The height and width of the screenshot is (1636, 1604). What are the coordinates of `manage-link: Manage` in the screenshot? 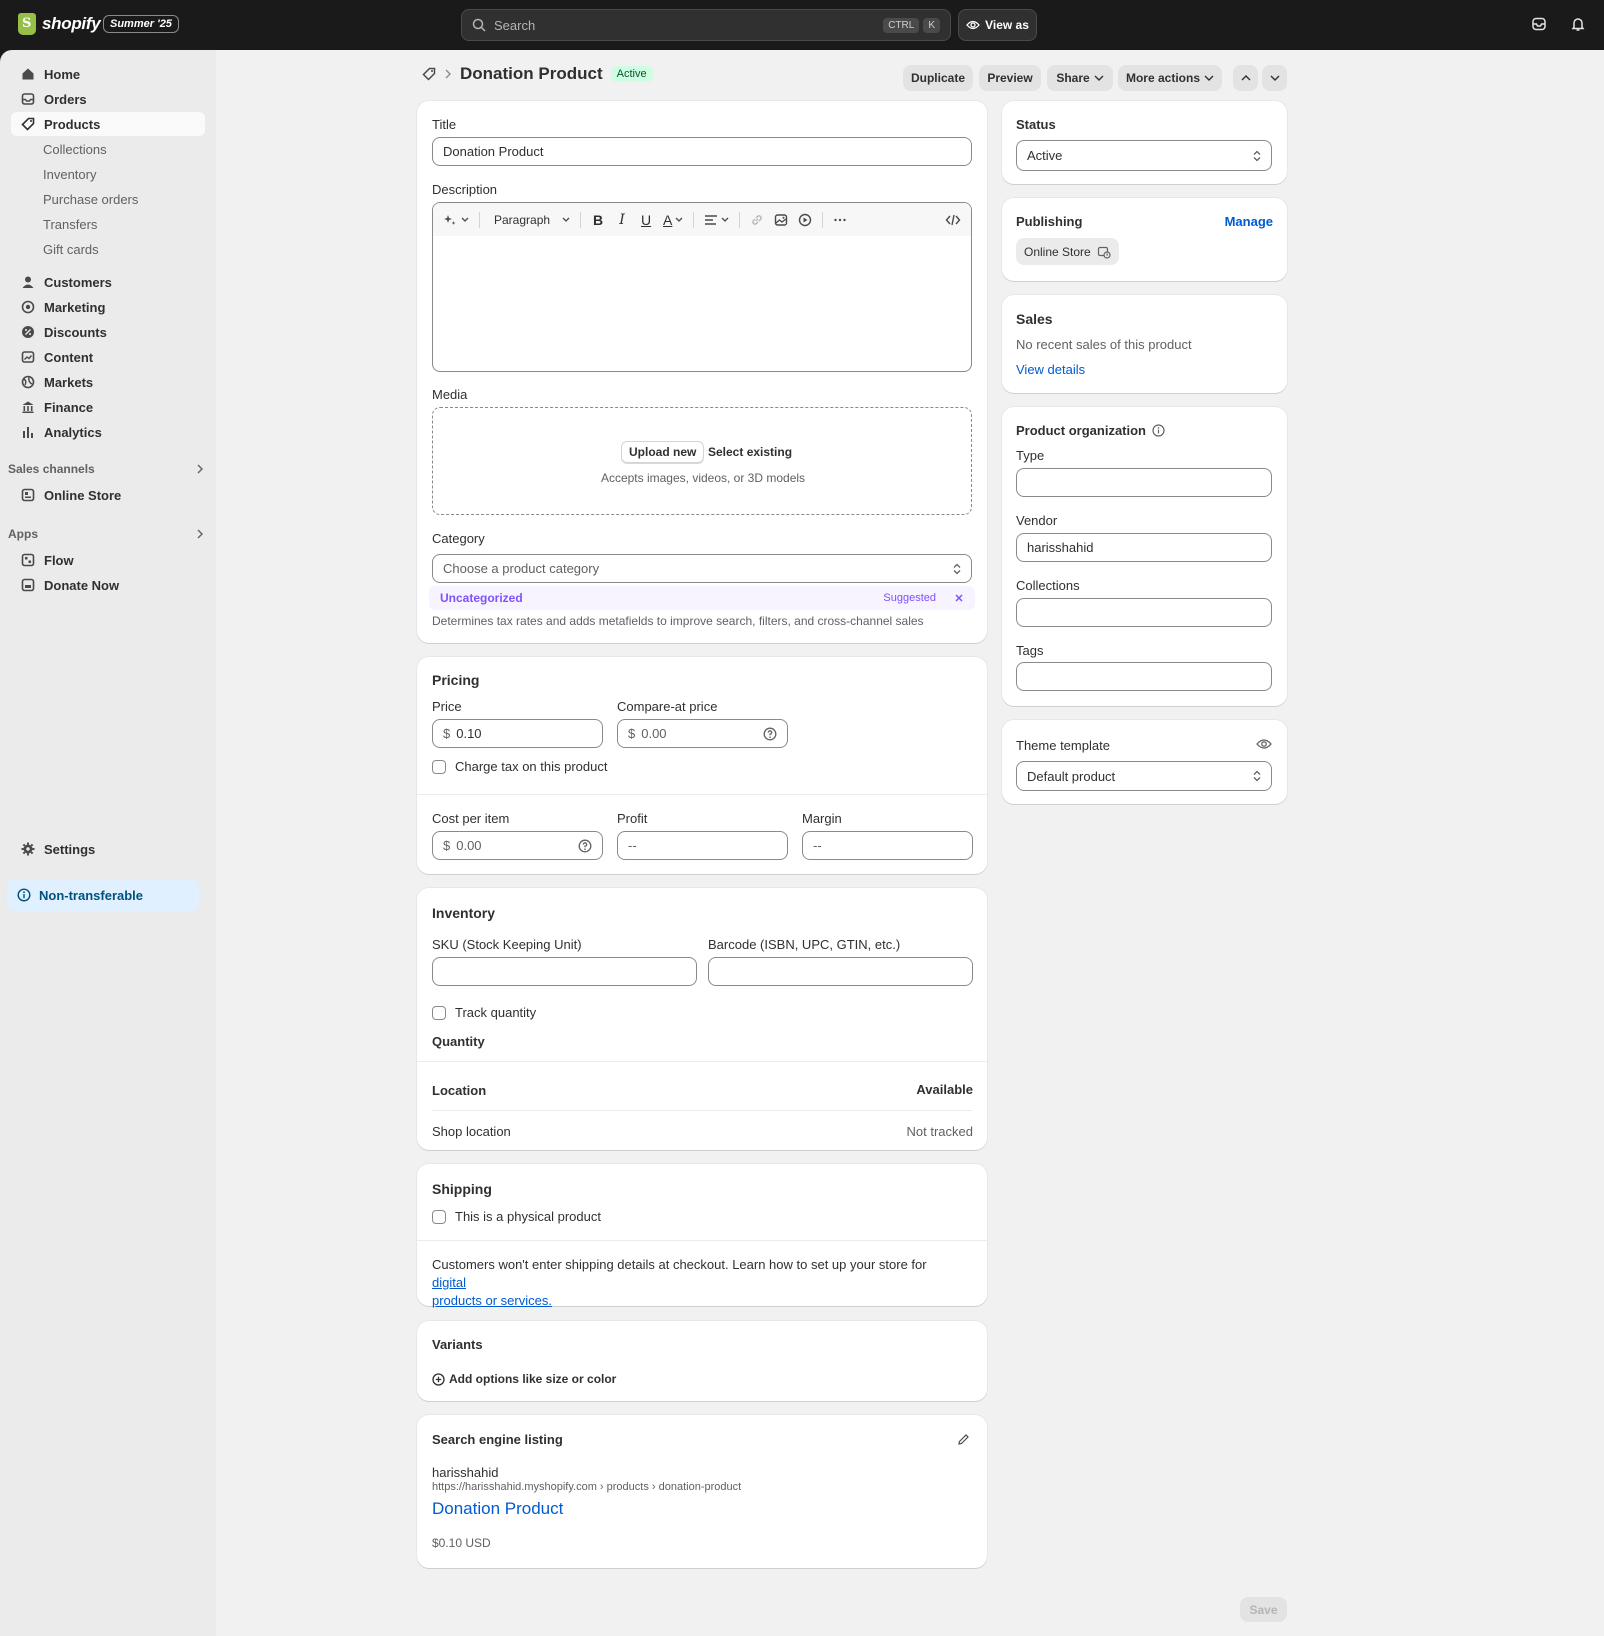 It's located at (1249, 221).